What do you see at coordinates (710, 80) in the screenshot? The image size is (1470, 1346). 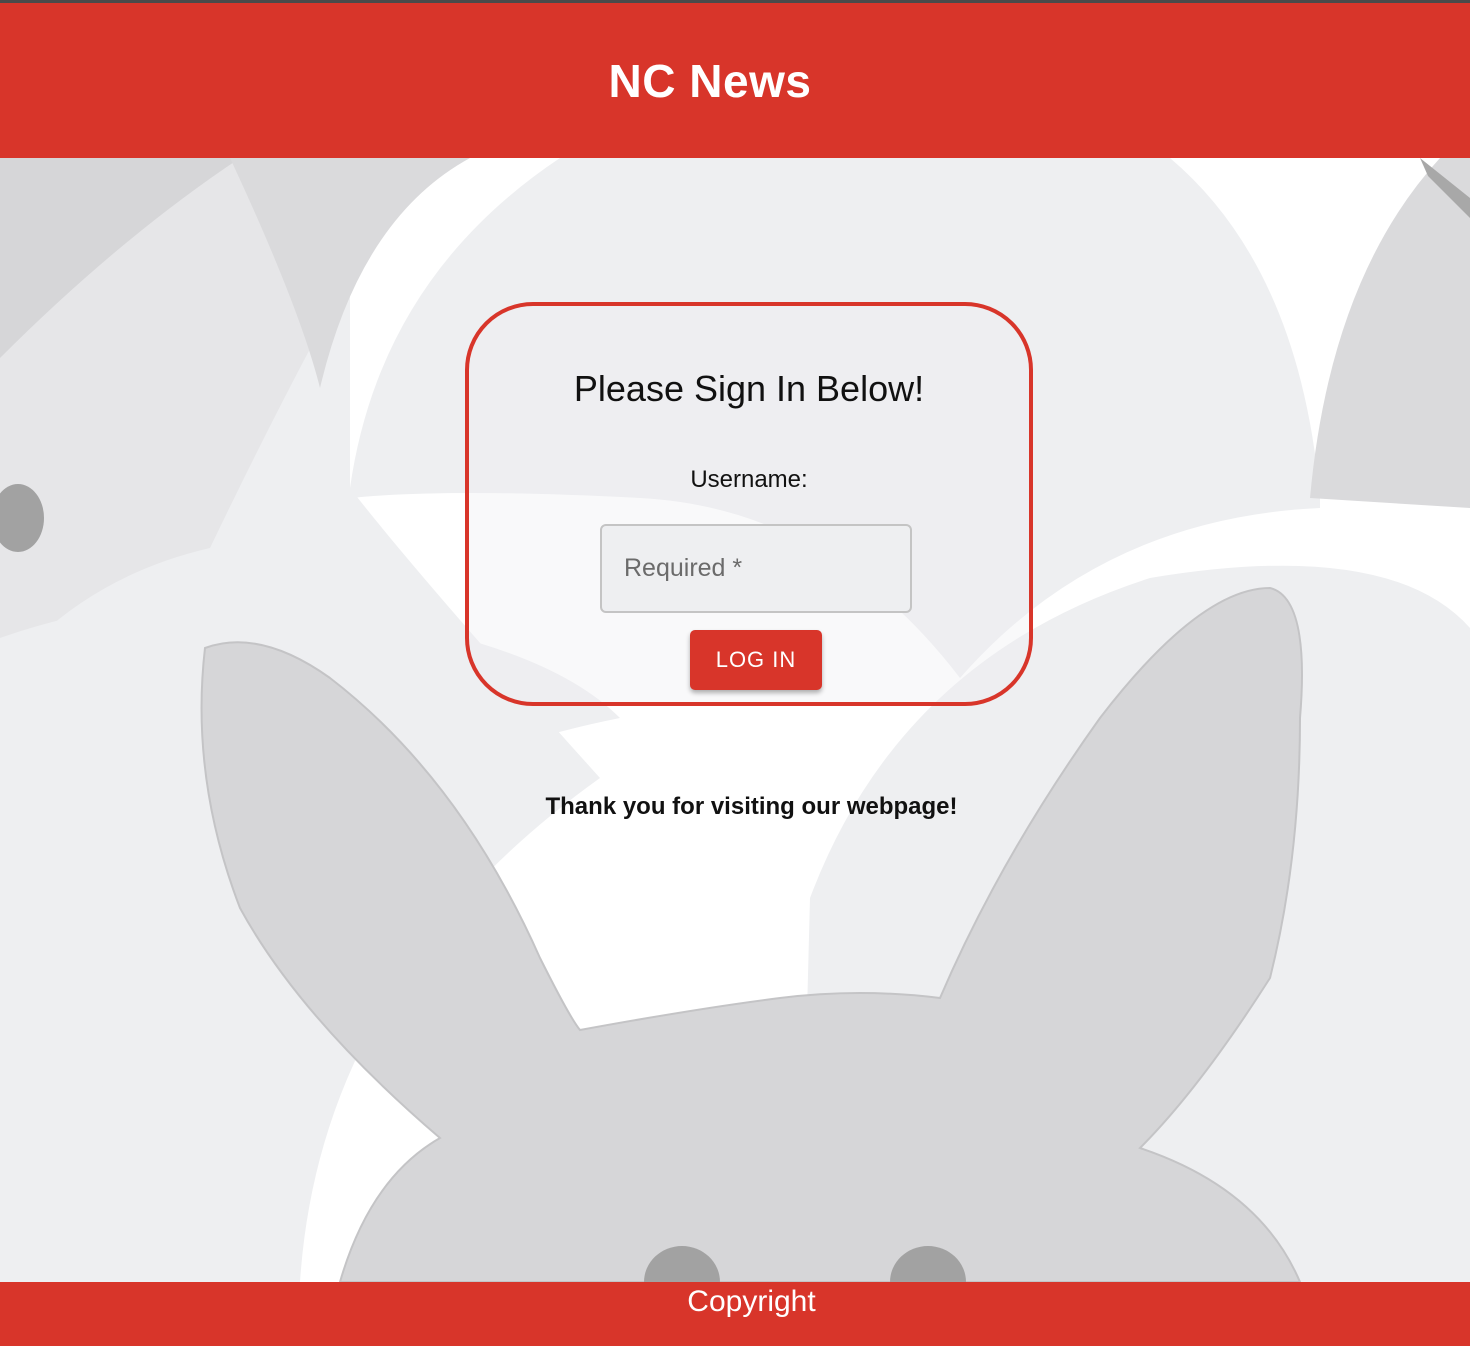 I see `app-title: NC News` at bounding box center [710, 80].